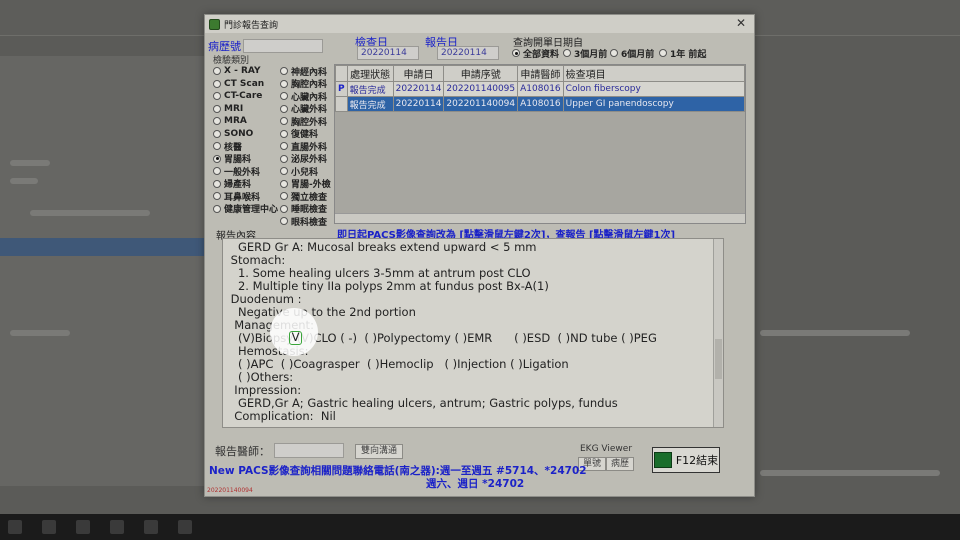 The image size is (960, 540). Describe the element at coordinates (230, 121) in the screenshot. I see `exam-category-option: MRA` at that location.